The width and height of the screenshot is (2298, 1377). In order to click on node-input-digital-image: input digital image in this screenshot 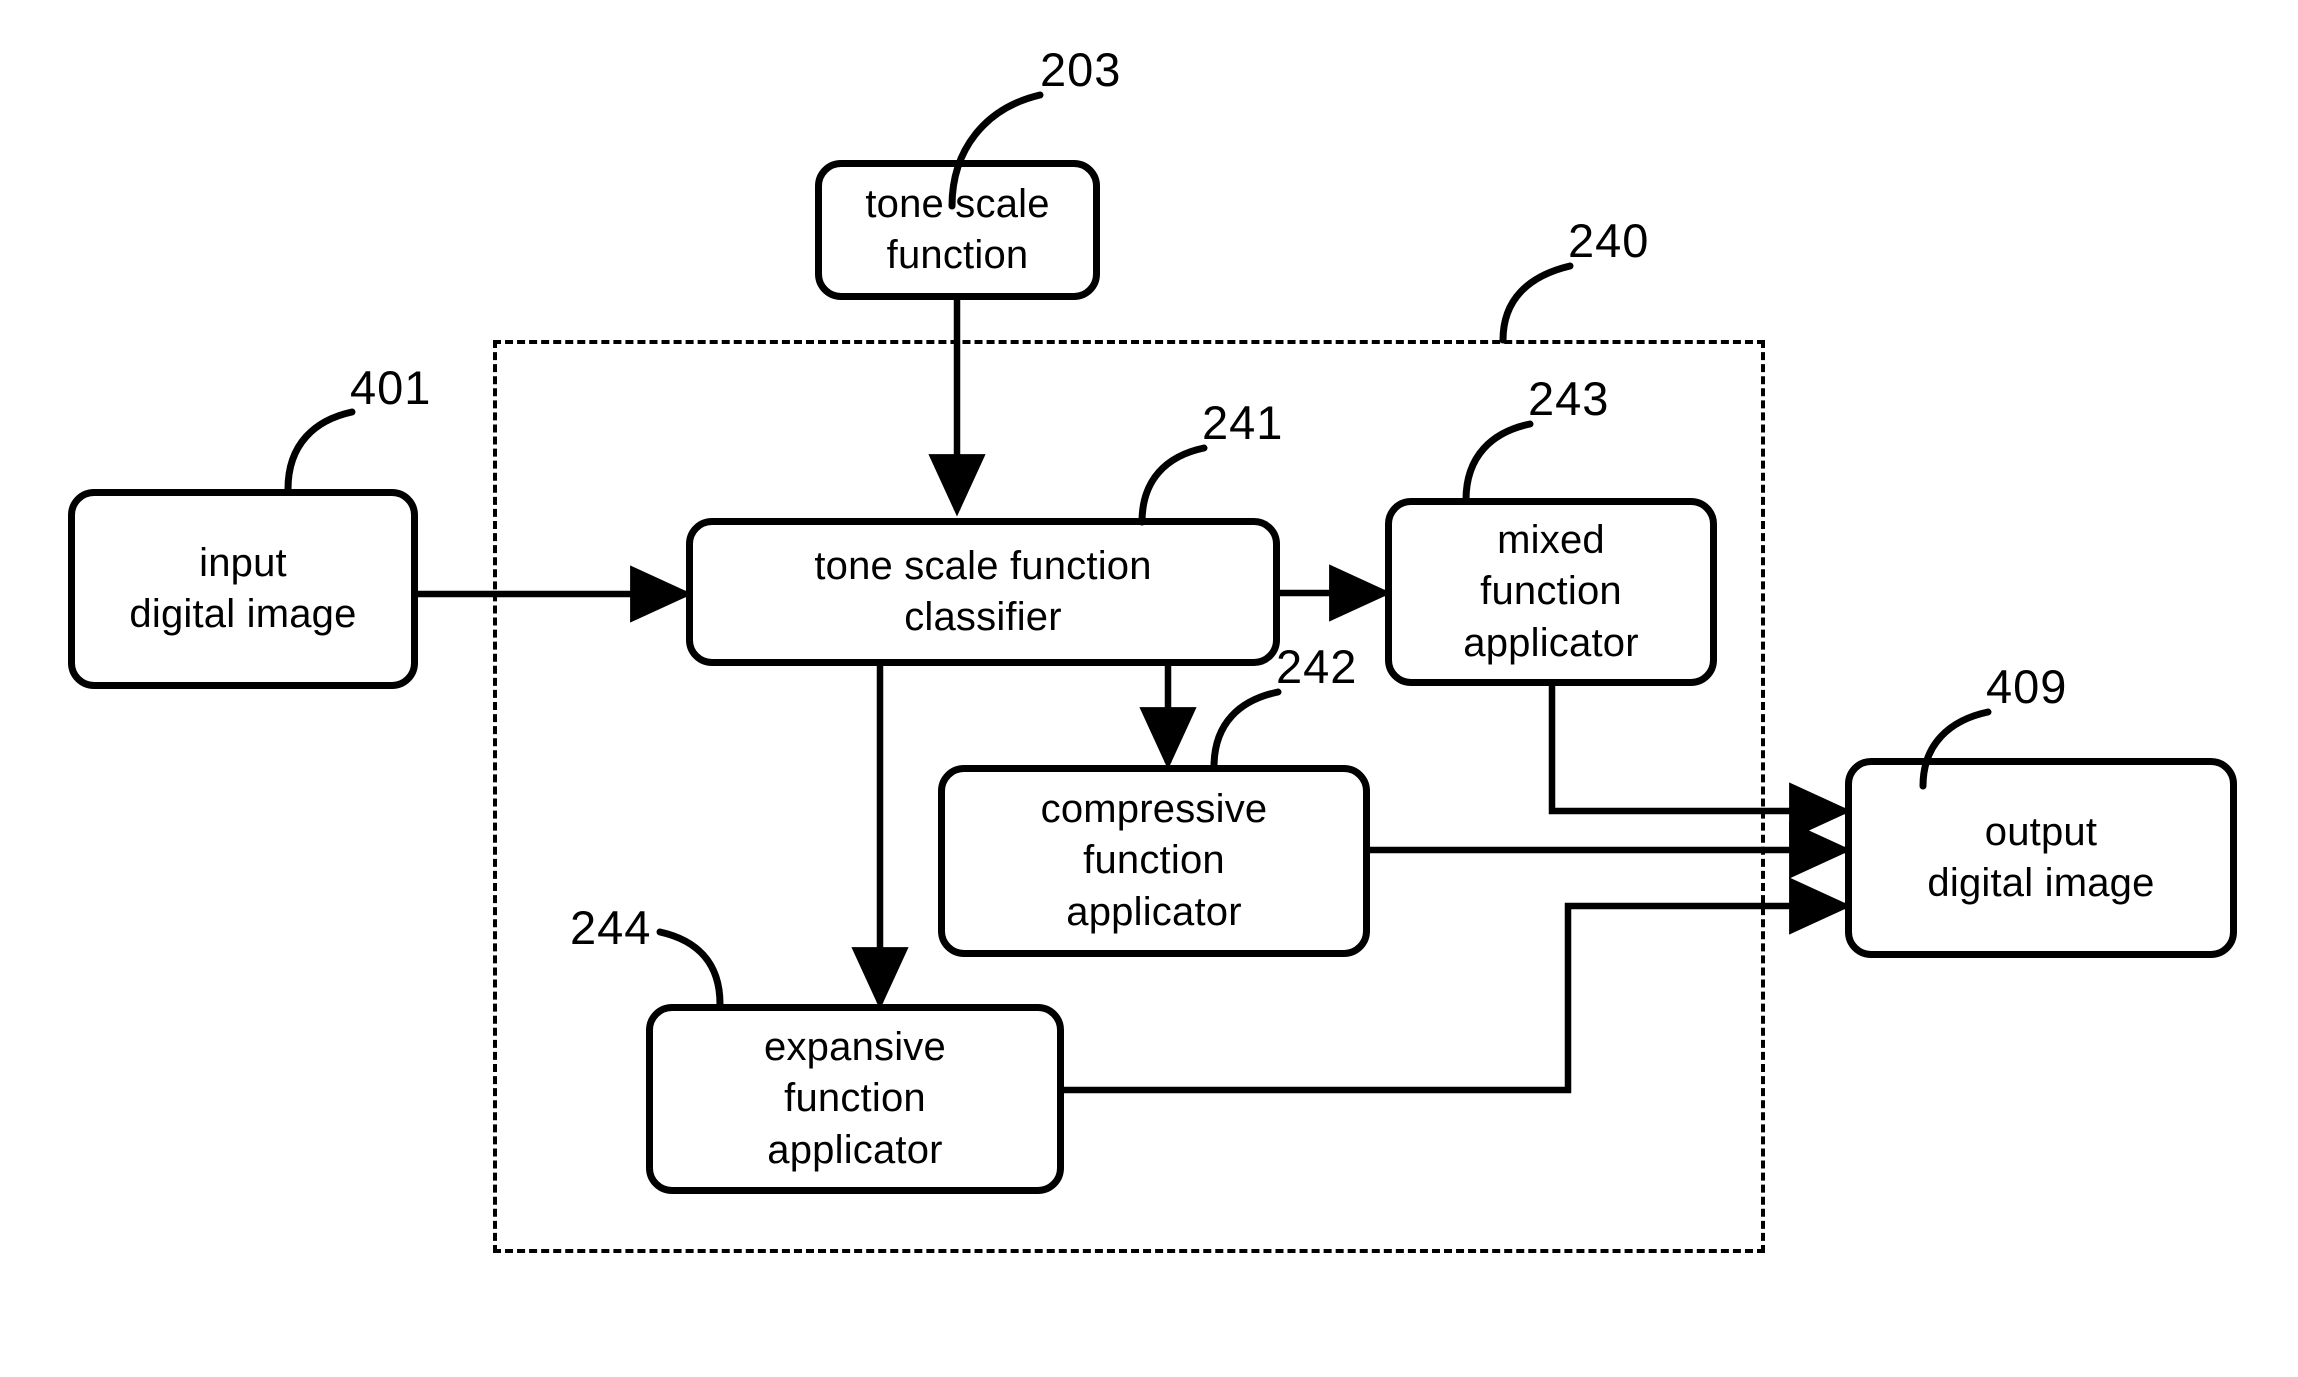, I will do `click(243, 589)`.